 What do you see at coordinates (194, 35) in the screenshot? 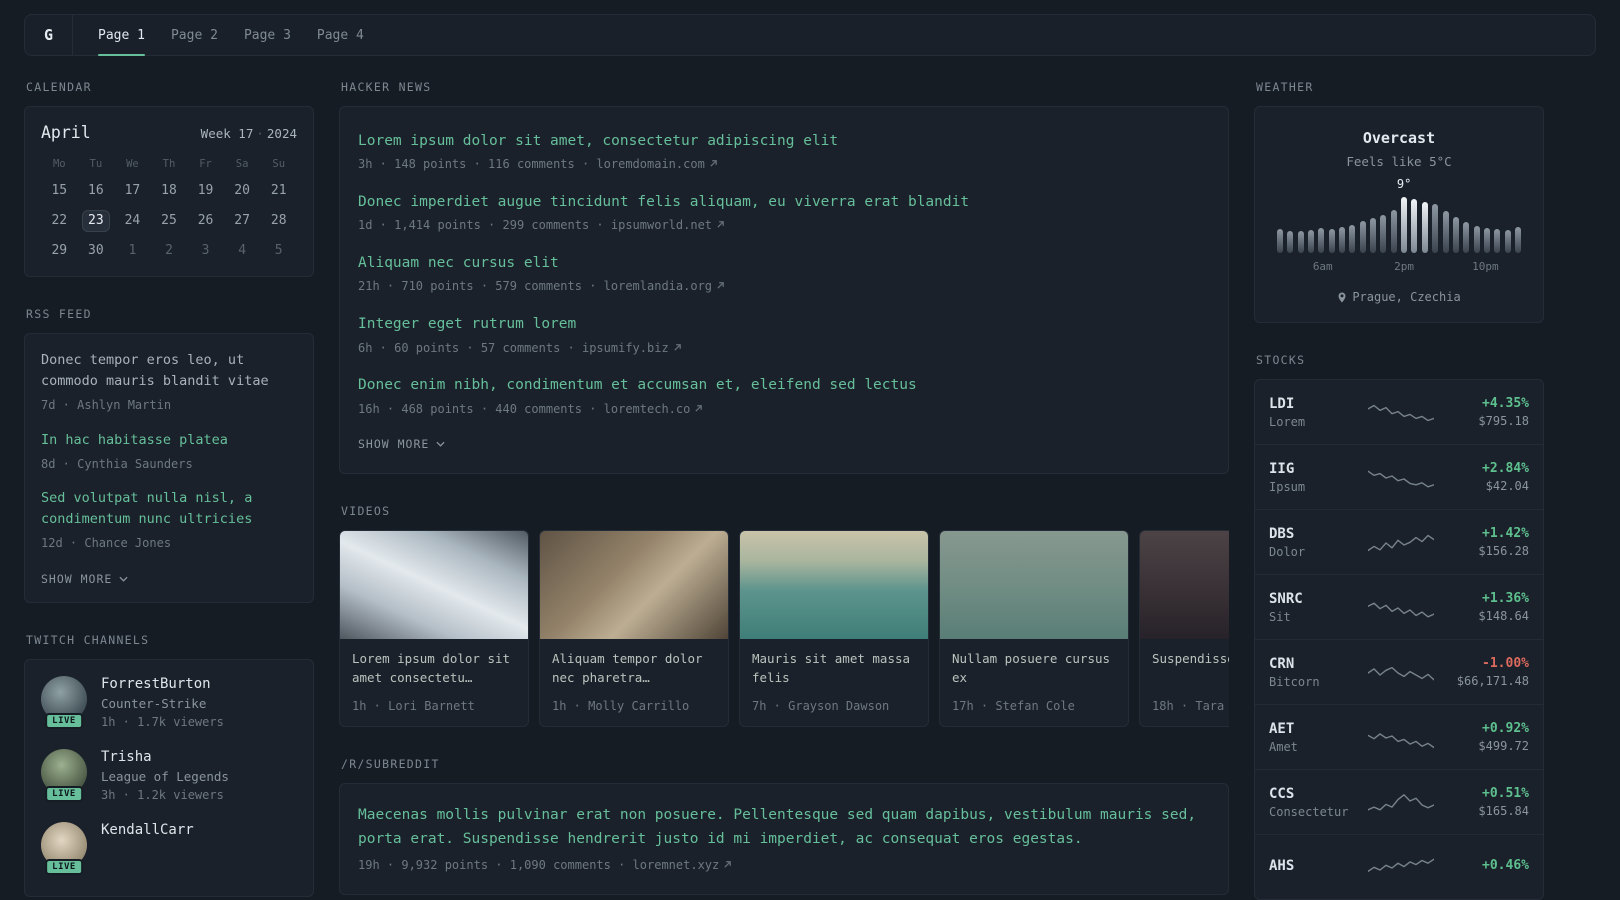
I see `tab-page-2: Page 2` at bounding box center [194, 35].